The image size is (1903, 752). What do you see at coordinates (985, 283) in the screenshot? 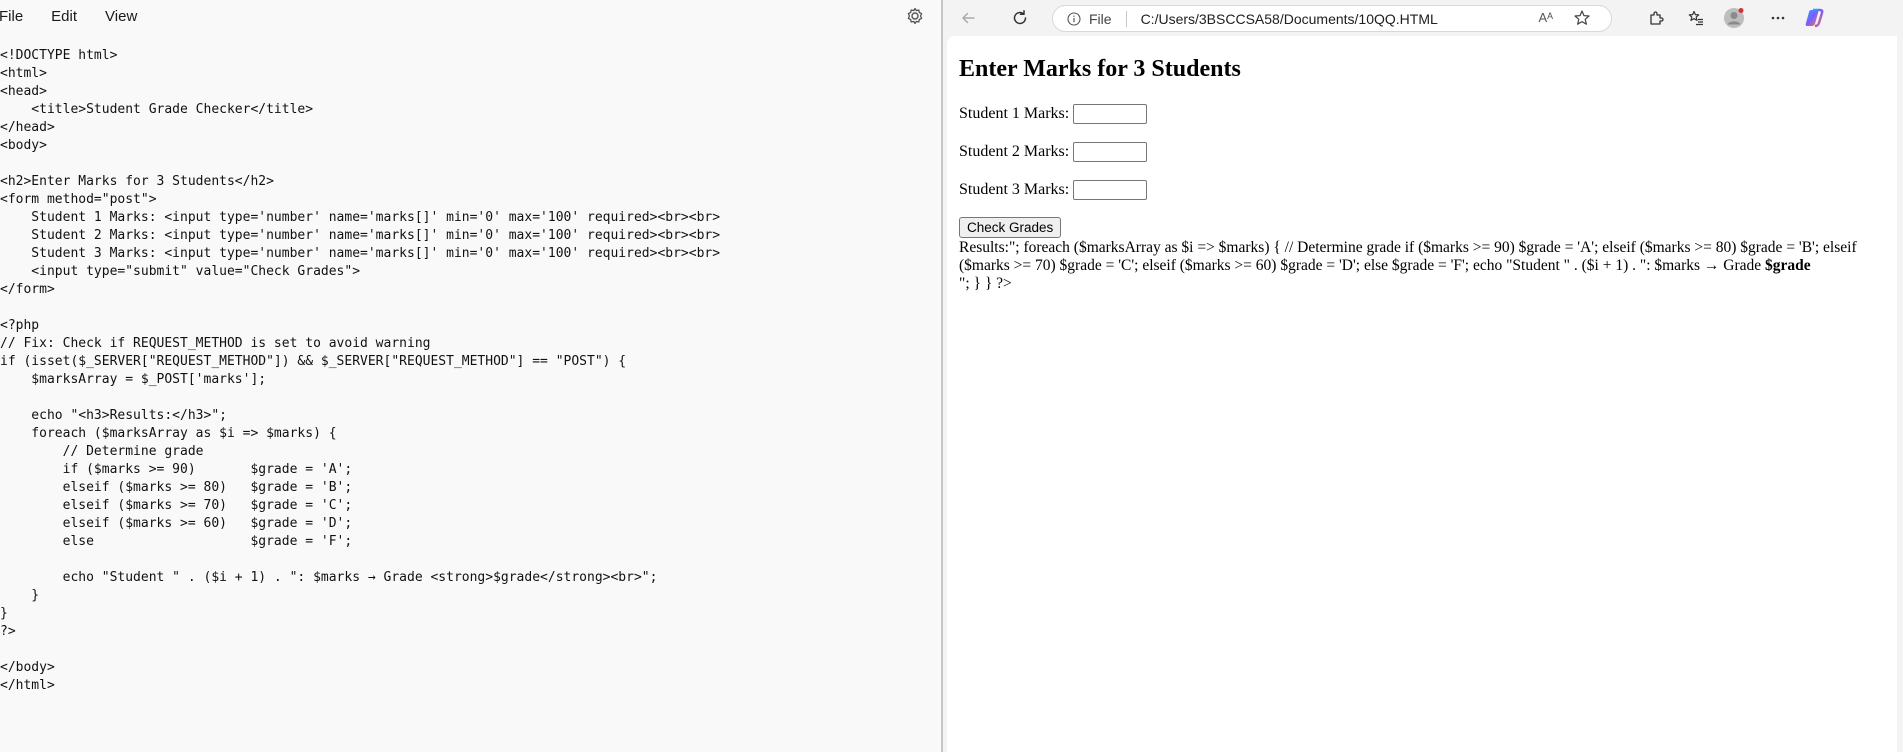
I see `output-tail-text: "; } } ?>` at bounding box center [985, 283].